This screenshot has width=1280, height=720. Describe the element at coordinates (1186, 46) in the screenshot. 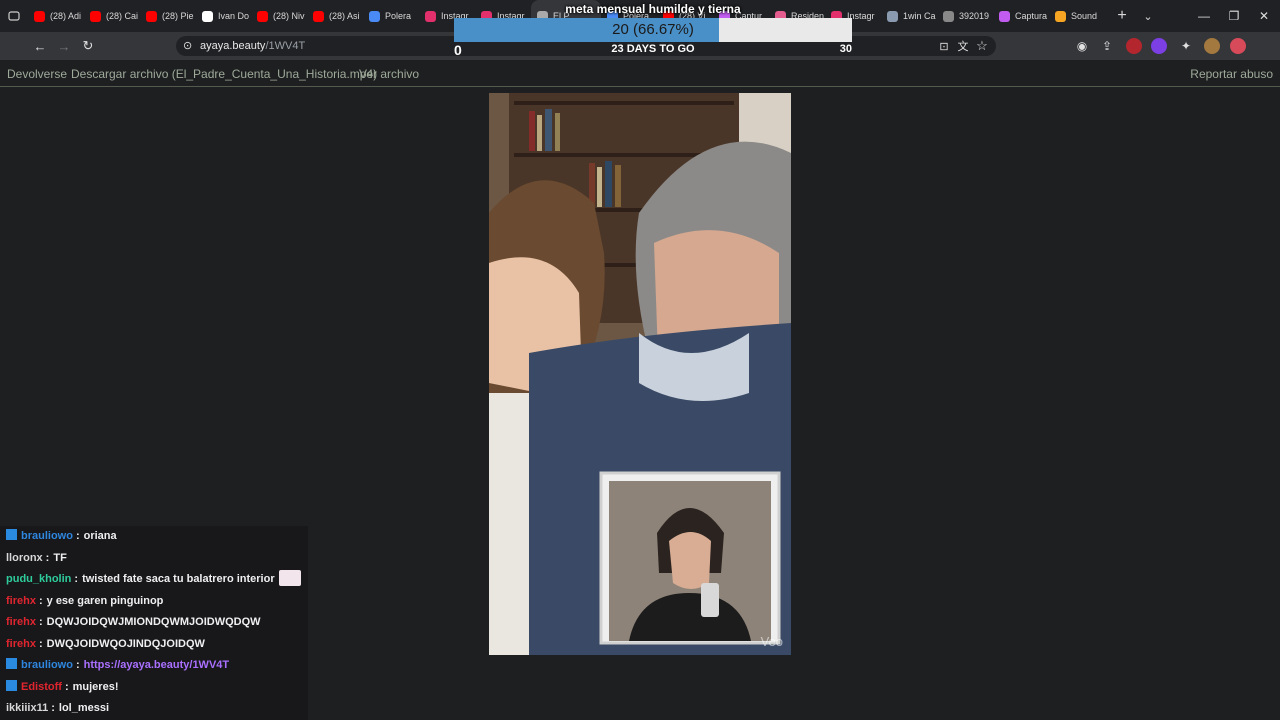

I see `extensions-puzzle-icon: ✦` at that location.